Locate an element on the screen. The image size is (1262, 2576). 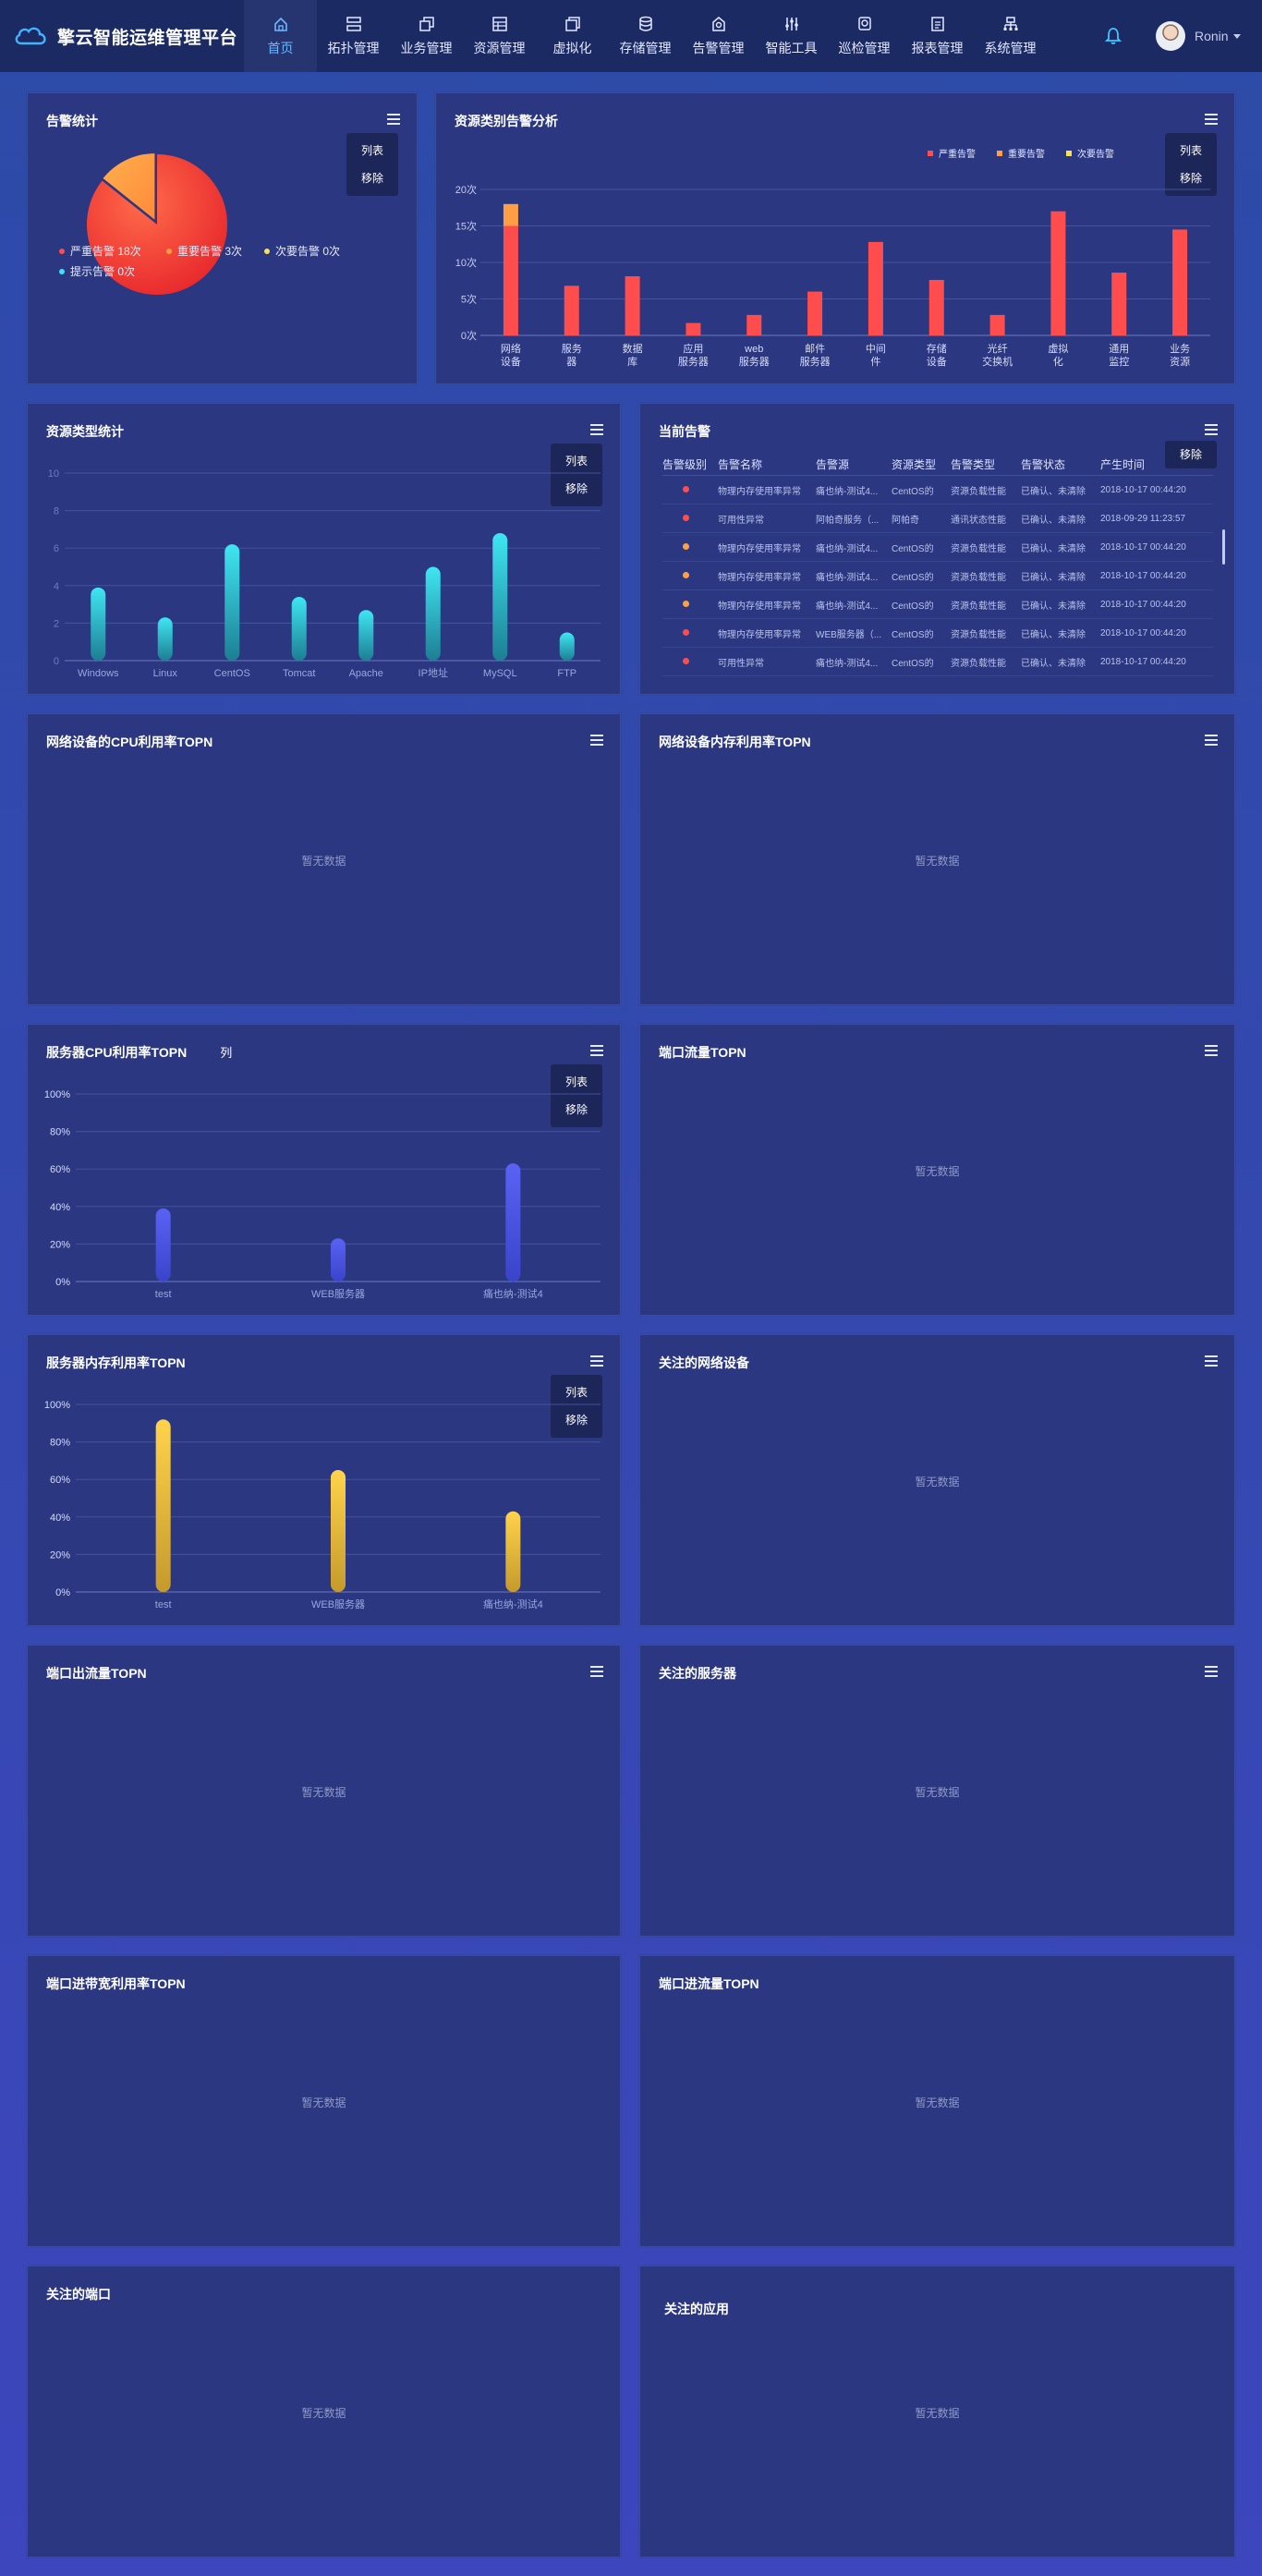
bell-icon is located at coordinates (1113, 36).